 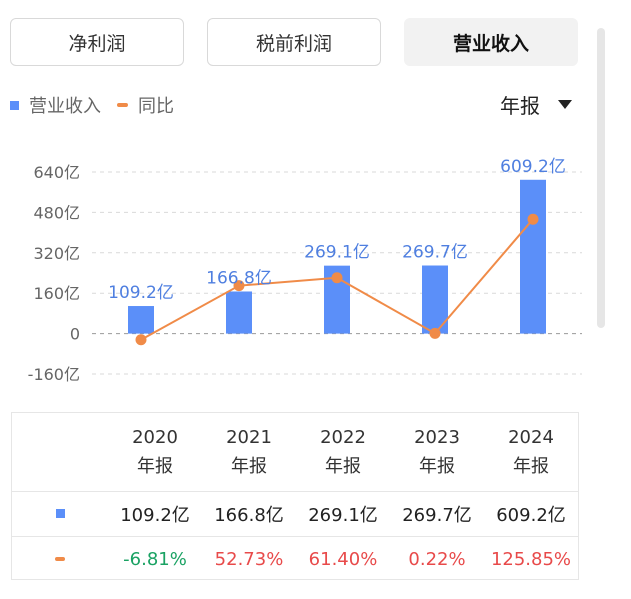 I want to click on yoy-cell: 52.73%, so click(x=249, y=559).